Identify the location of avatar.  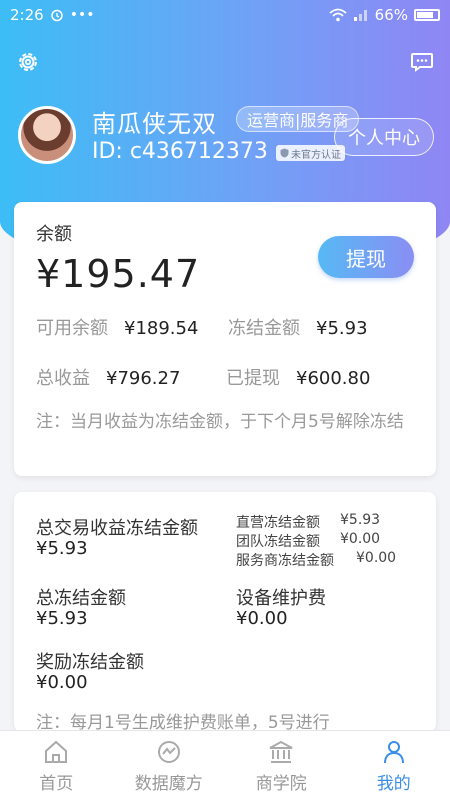
(47, 135).